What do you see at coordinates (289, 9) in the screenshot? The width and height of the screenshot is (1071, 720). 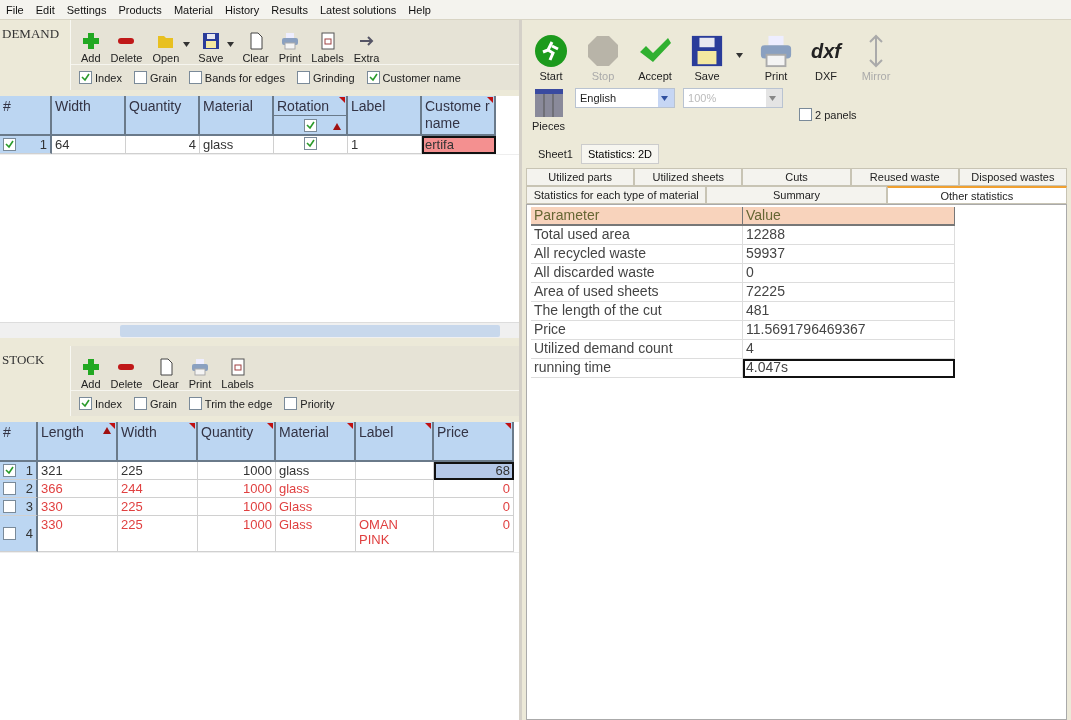 I see `menu-item: Results` at bounding box center [289, 9].